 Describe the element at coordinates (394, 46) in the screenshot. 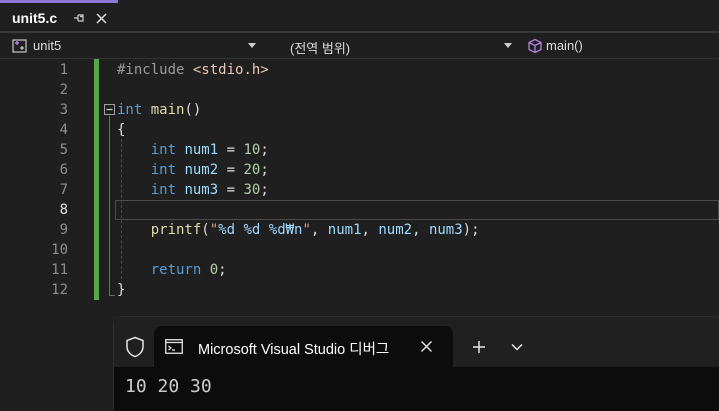

I see `scope-dropdown: (전역 범위)` at that location.